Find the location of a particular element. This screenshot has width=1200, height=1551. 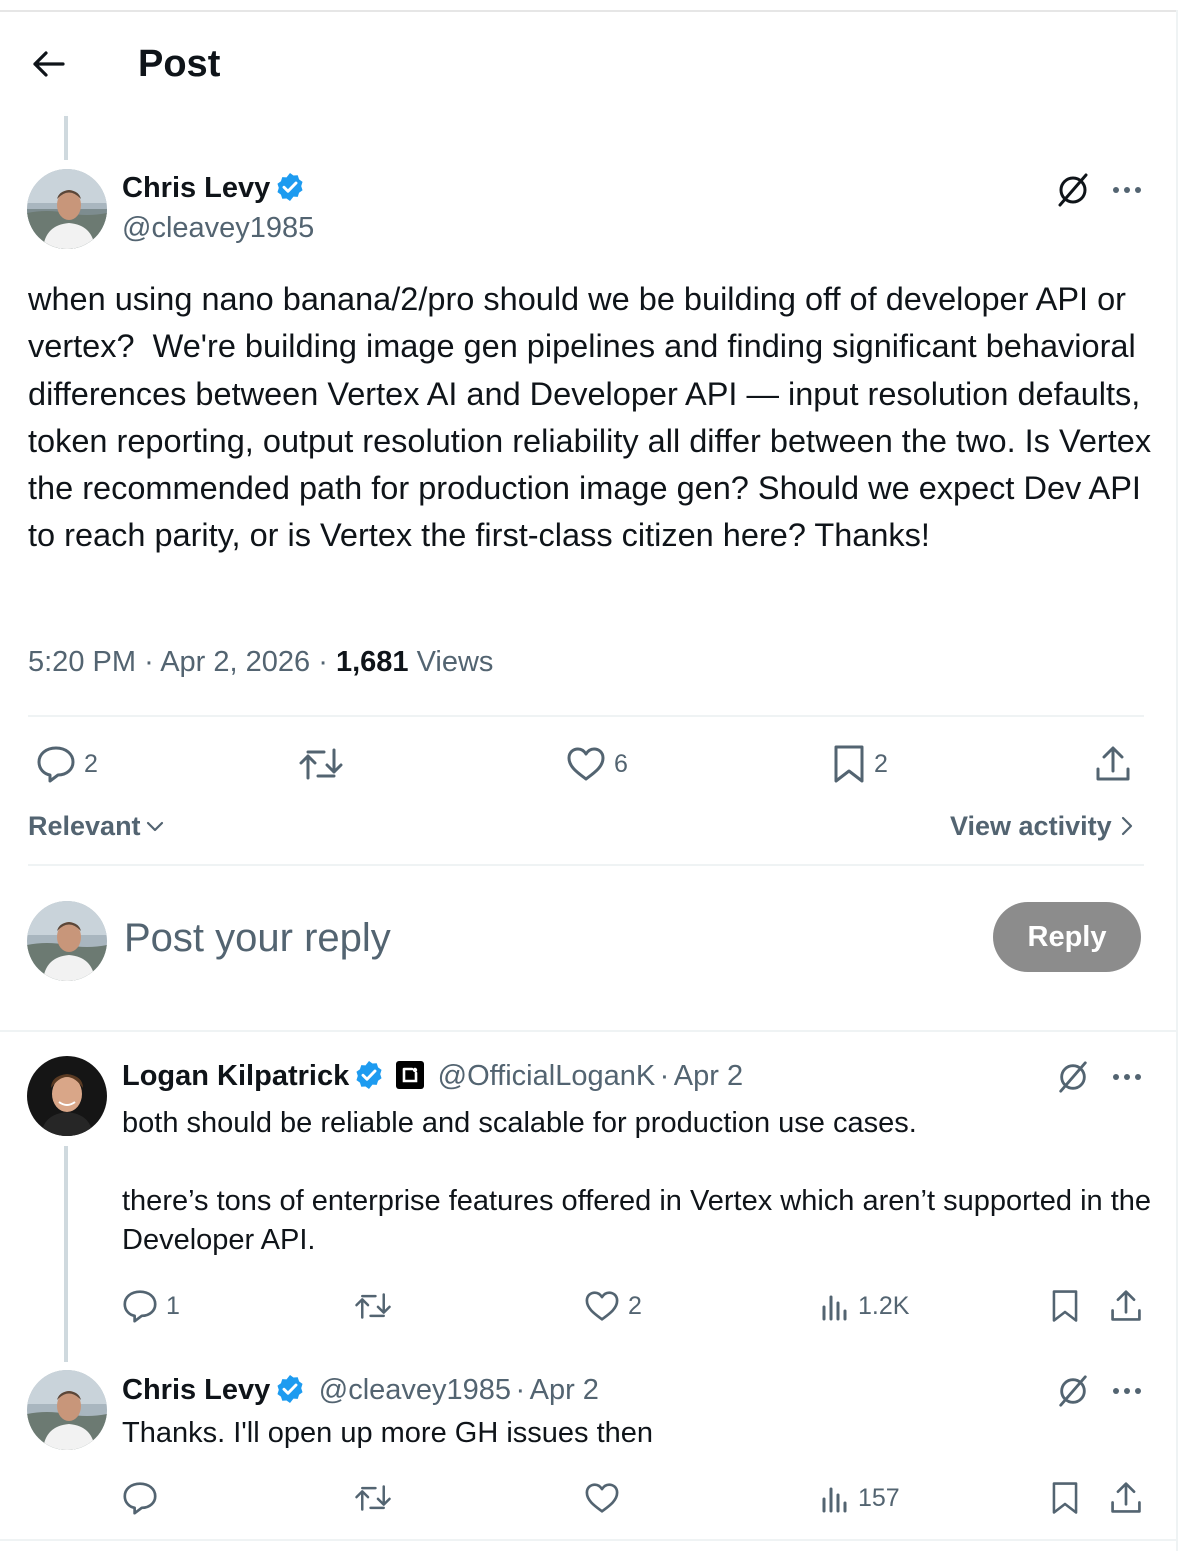

views-button: 157 is located at coordinates (860, 1498).